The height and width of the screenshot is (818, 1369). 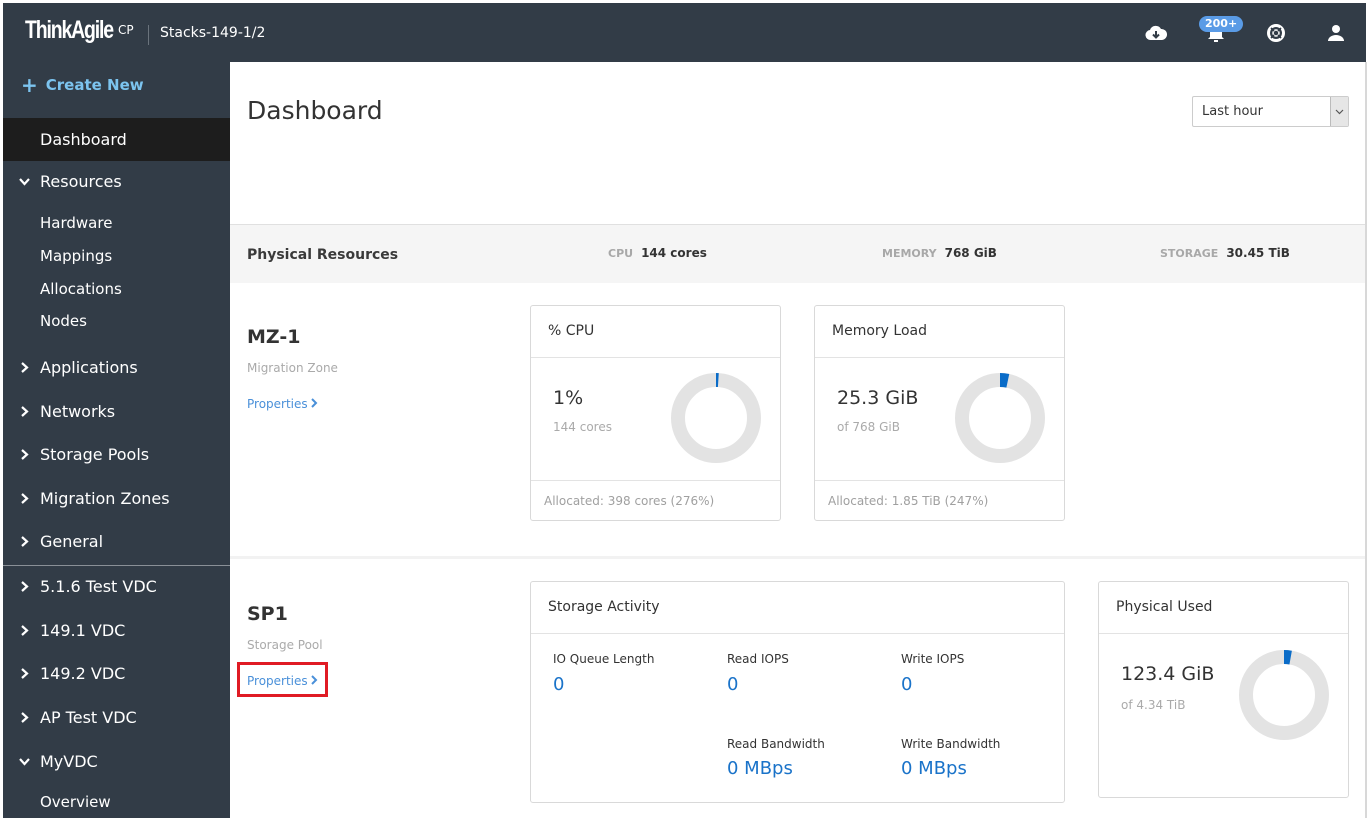 I want to click on sidebar-item-applications: Applications, so click(x=116, y=367).